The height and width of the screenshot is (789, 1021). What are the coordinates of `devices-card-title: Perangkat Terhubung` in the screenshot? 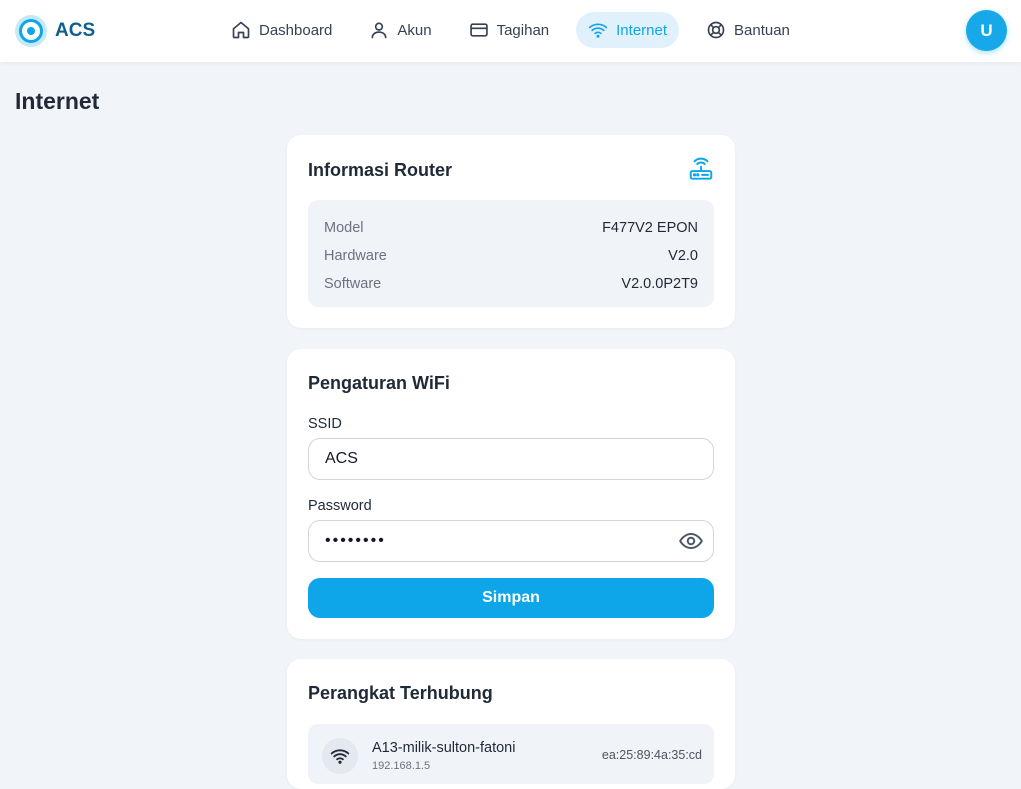 It's located at (400, 693).